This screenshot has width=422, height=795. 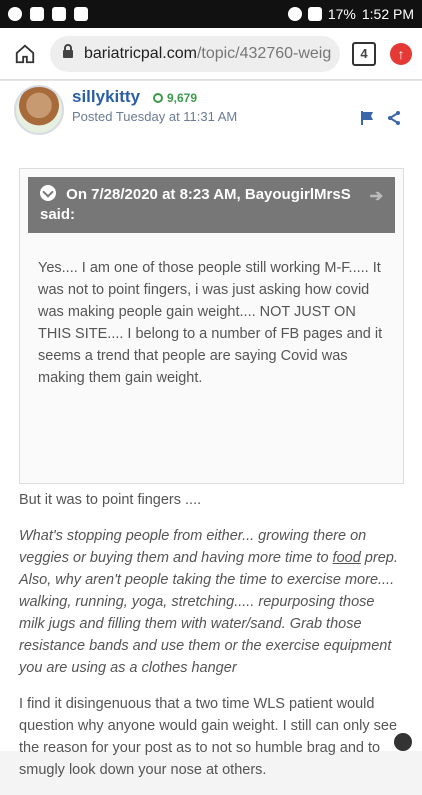 I want to click on url-domain: bariatricpal.com, so click(x=140, y=53).